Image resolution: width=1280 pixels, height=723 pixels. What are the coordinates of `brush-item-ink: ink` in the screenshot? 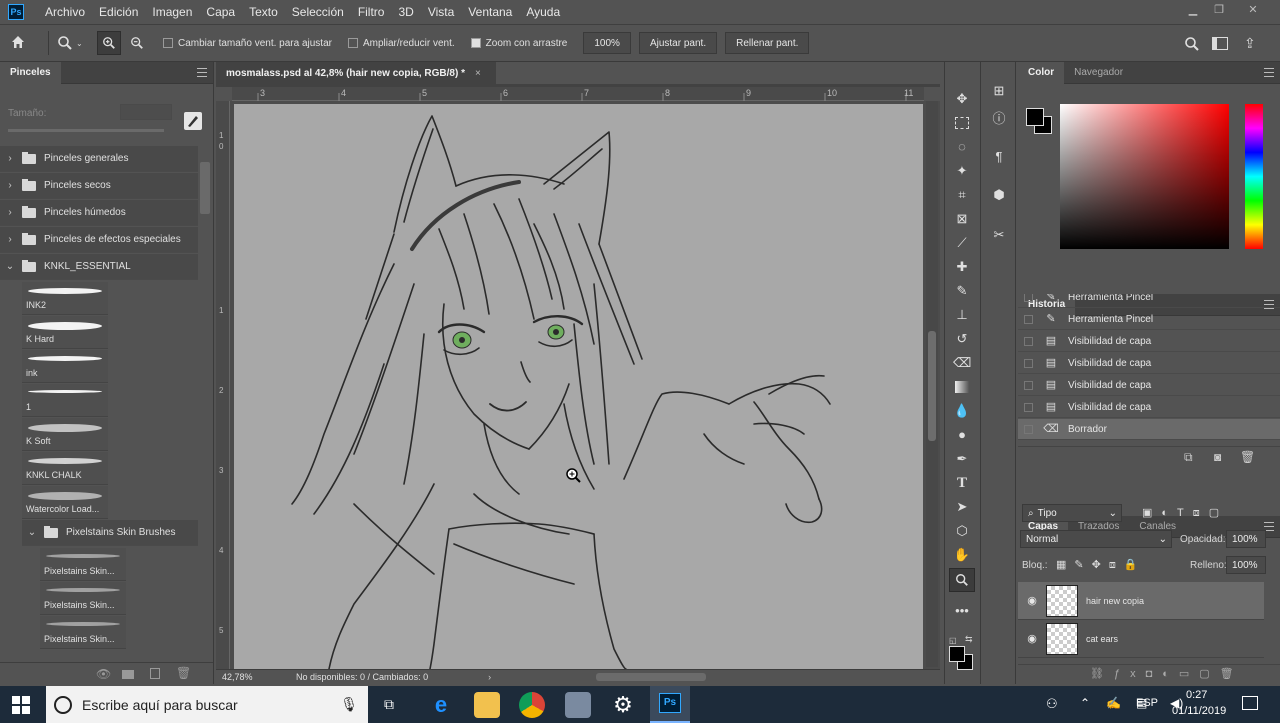 It's located at (65, 366).